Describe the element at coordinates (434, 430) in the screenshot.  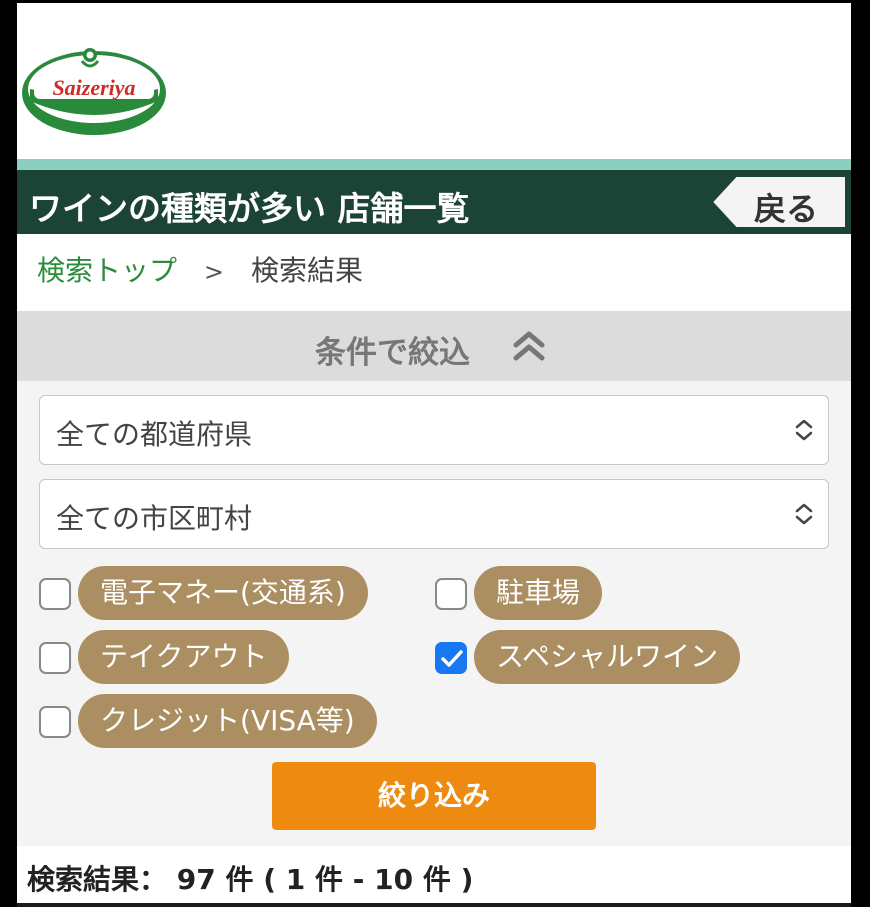
I see `prefecture-select: 全ての都道府県` at that location.